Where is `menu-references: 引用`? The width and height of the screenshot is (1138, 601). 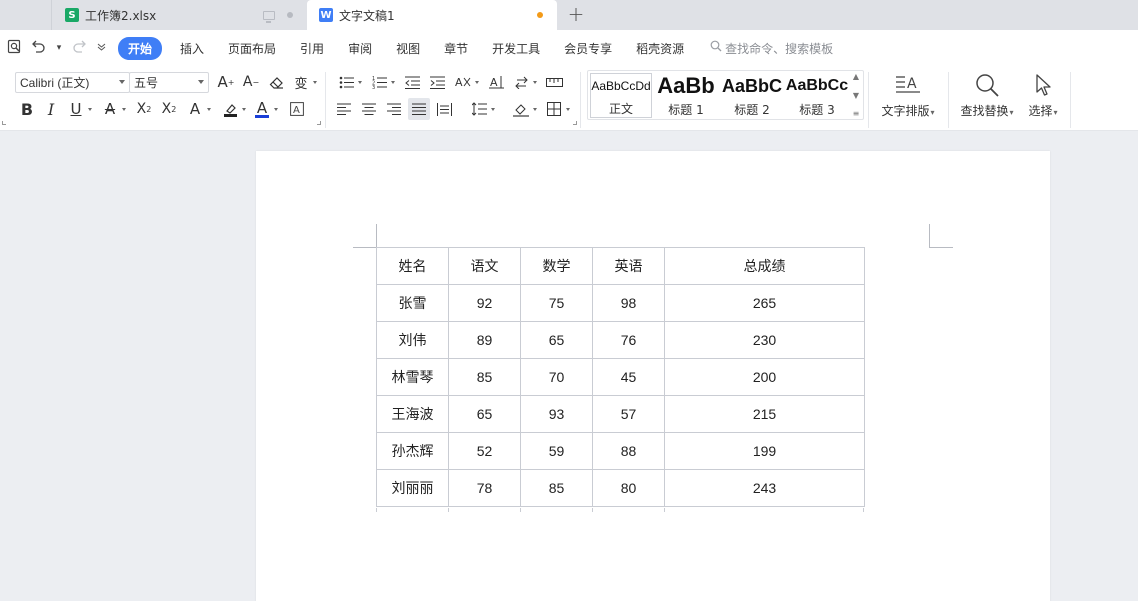 menu-references: 引用 is located at coordinates (312, 48).